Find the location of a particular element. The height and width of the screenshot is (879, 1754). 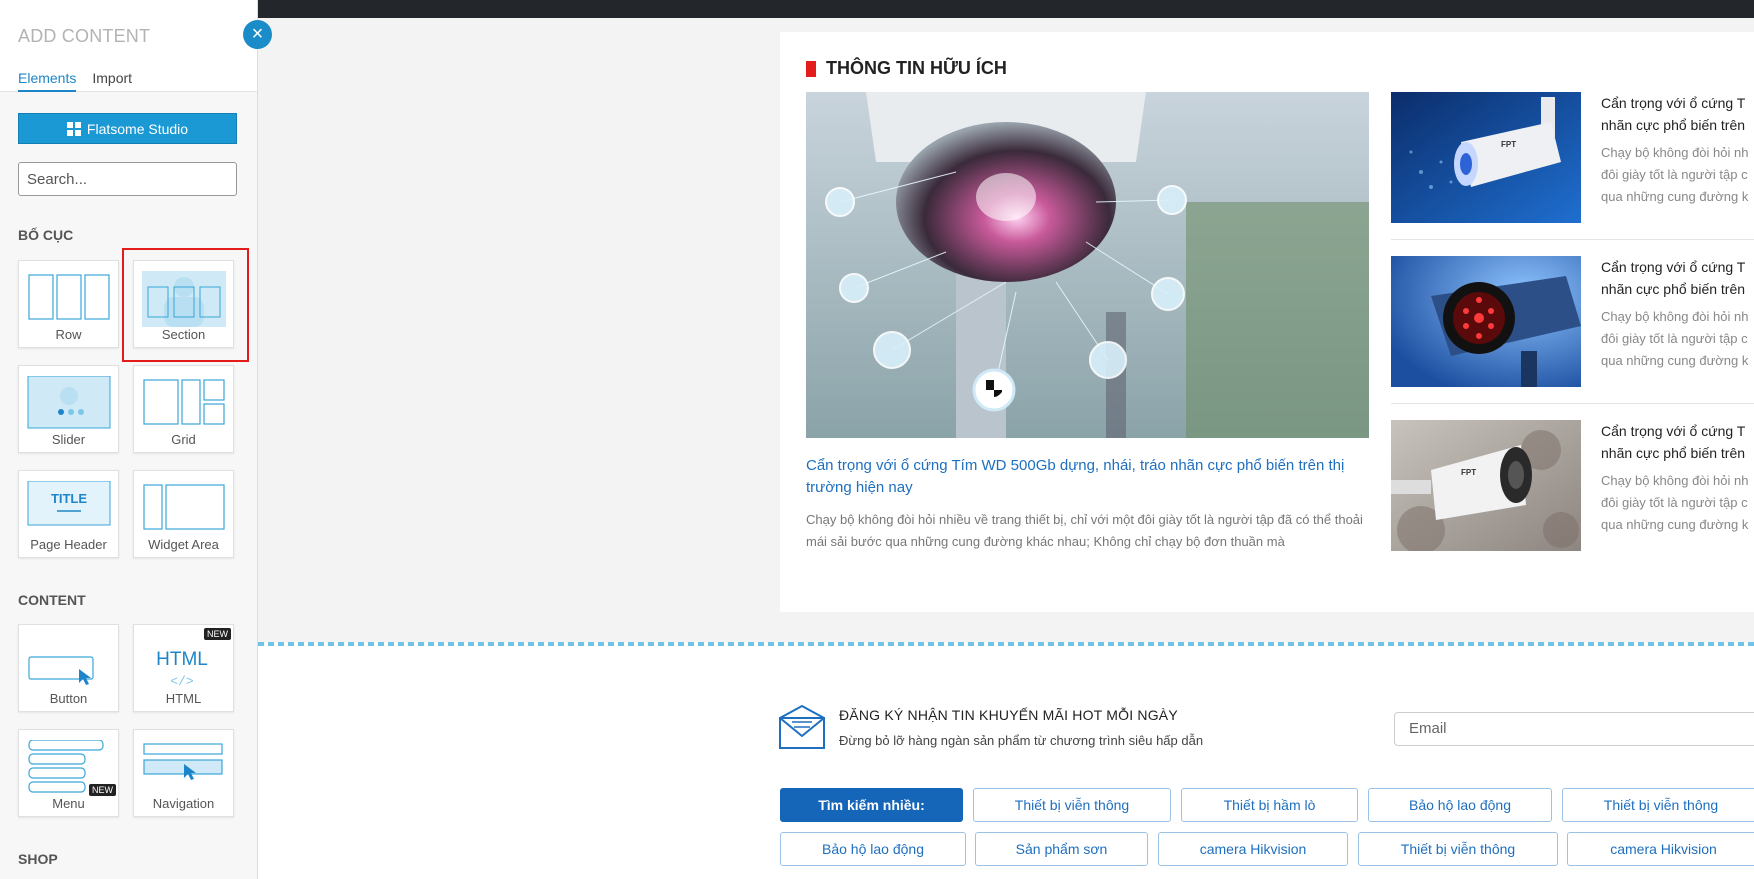

section-label-content: CONTENT is located at coordinates (52, 600).